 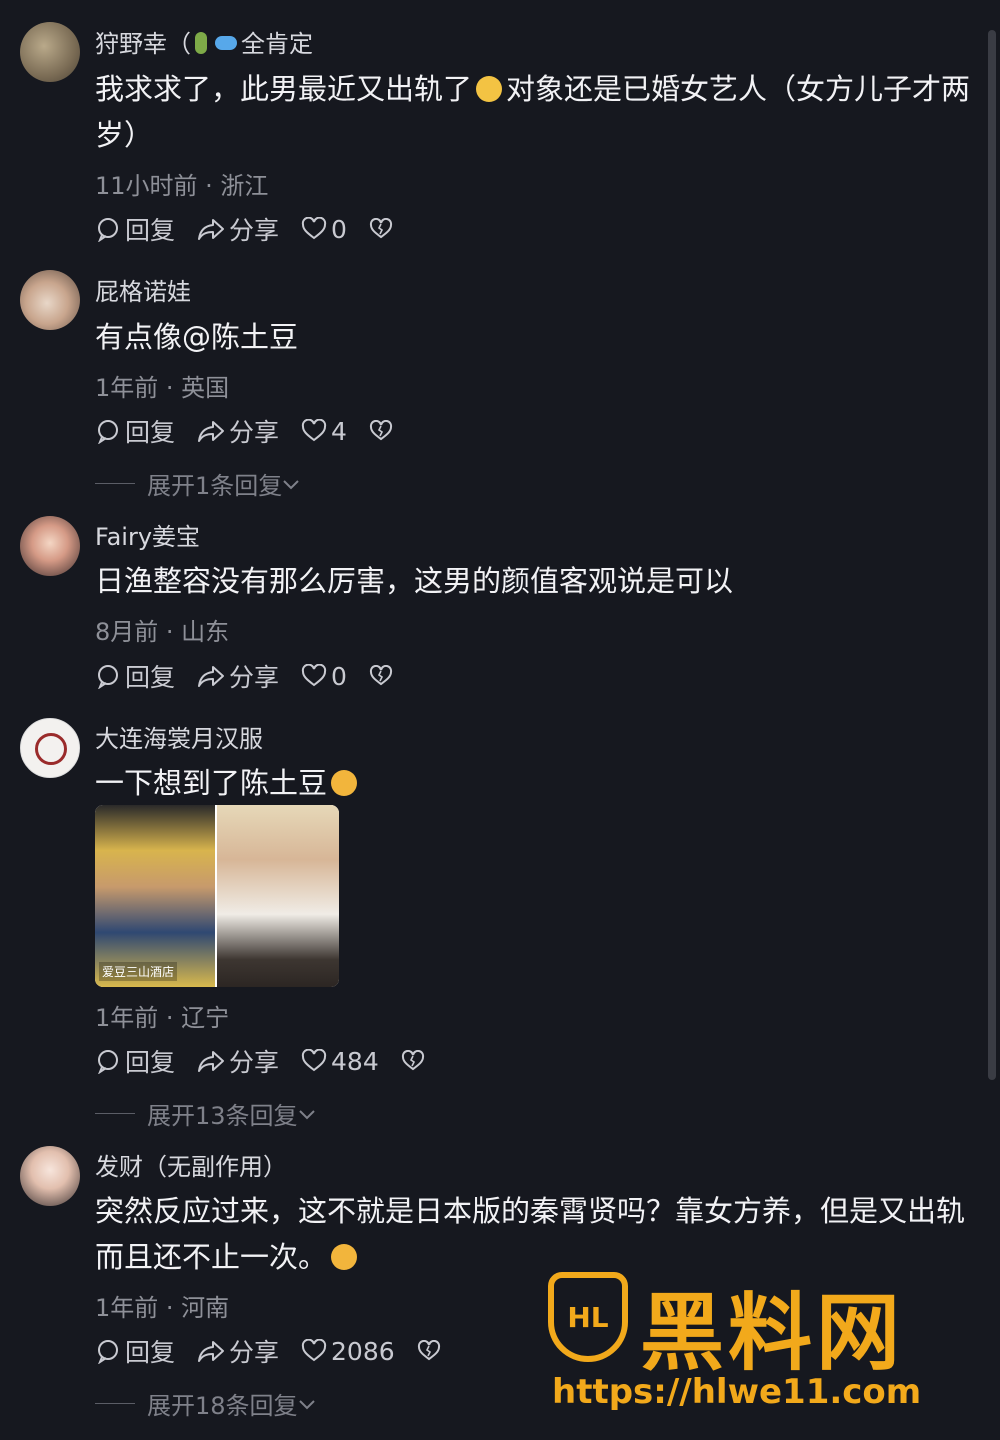 I want to click on like-button: 484, so click(x=340, y=1061).